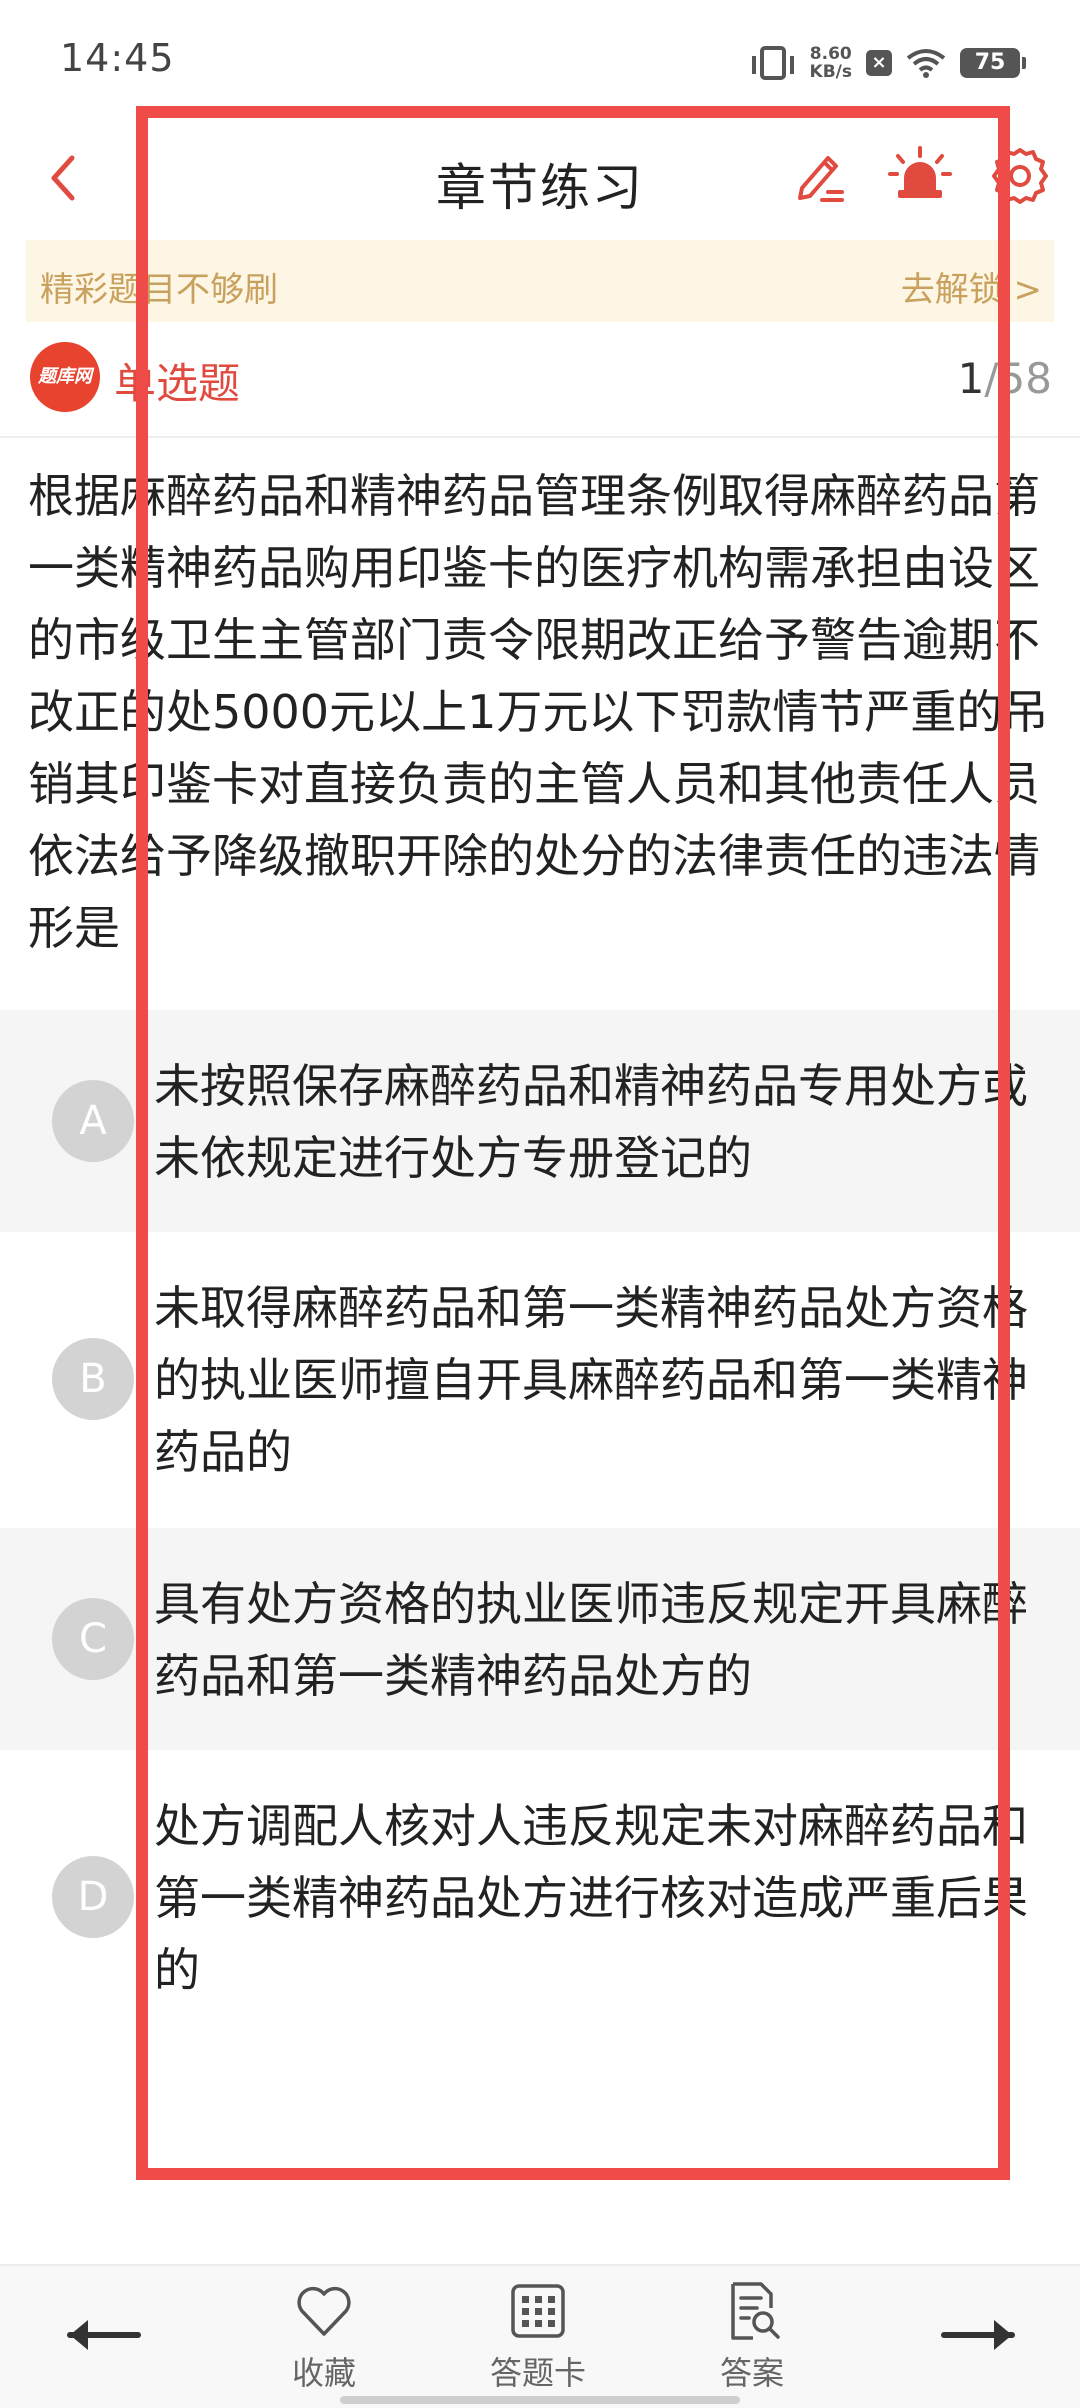 The height and width of the screenshot is (2408, 1080). I want to click on previous-arrow-icon, so click(104, 2335).